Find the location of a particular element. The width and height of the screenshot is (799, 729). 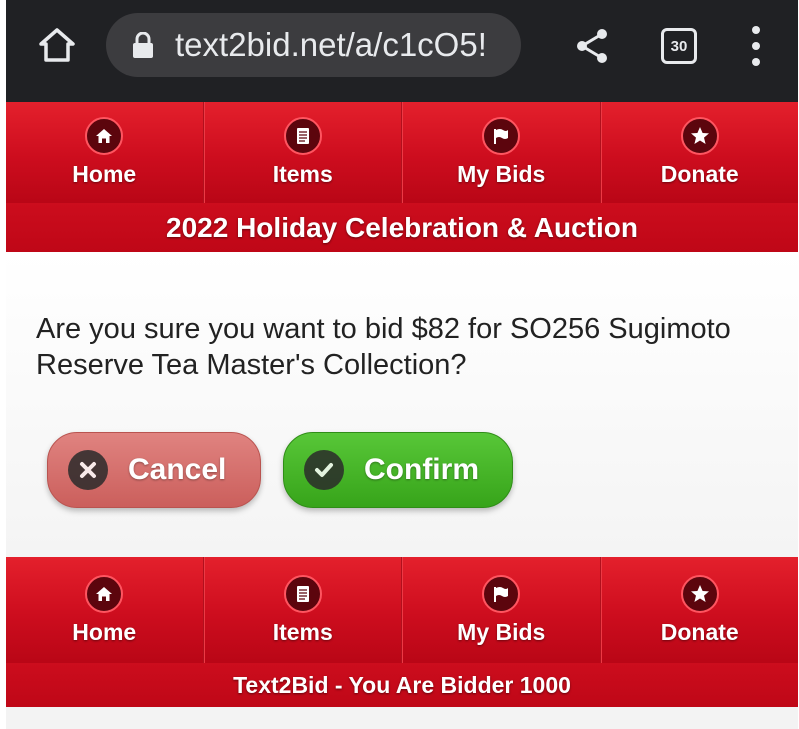

url-text: text2bid.net/a/c1cO5! is located at coordinates (331, 44).